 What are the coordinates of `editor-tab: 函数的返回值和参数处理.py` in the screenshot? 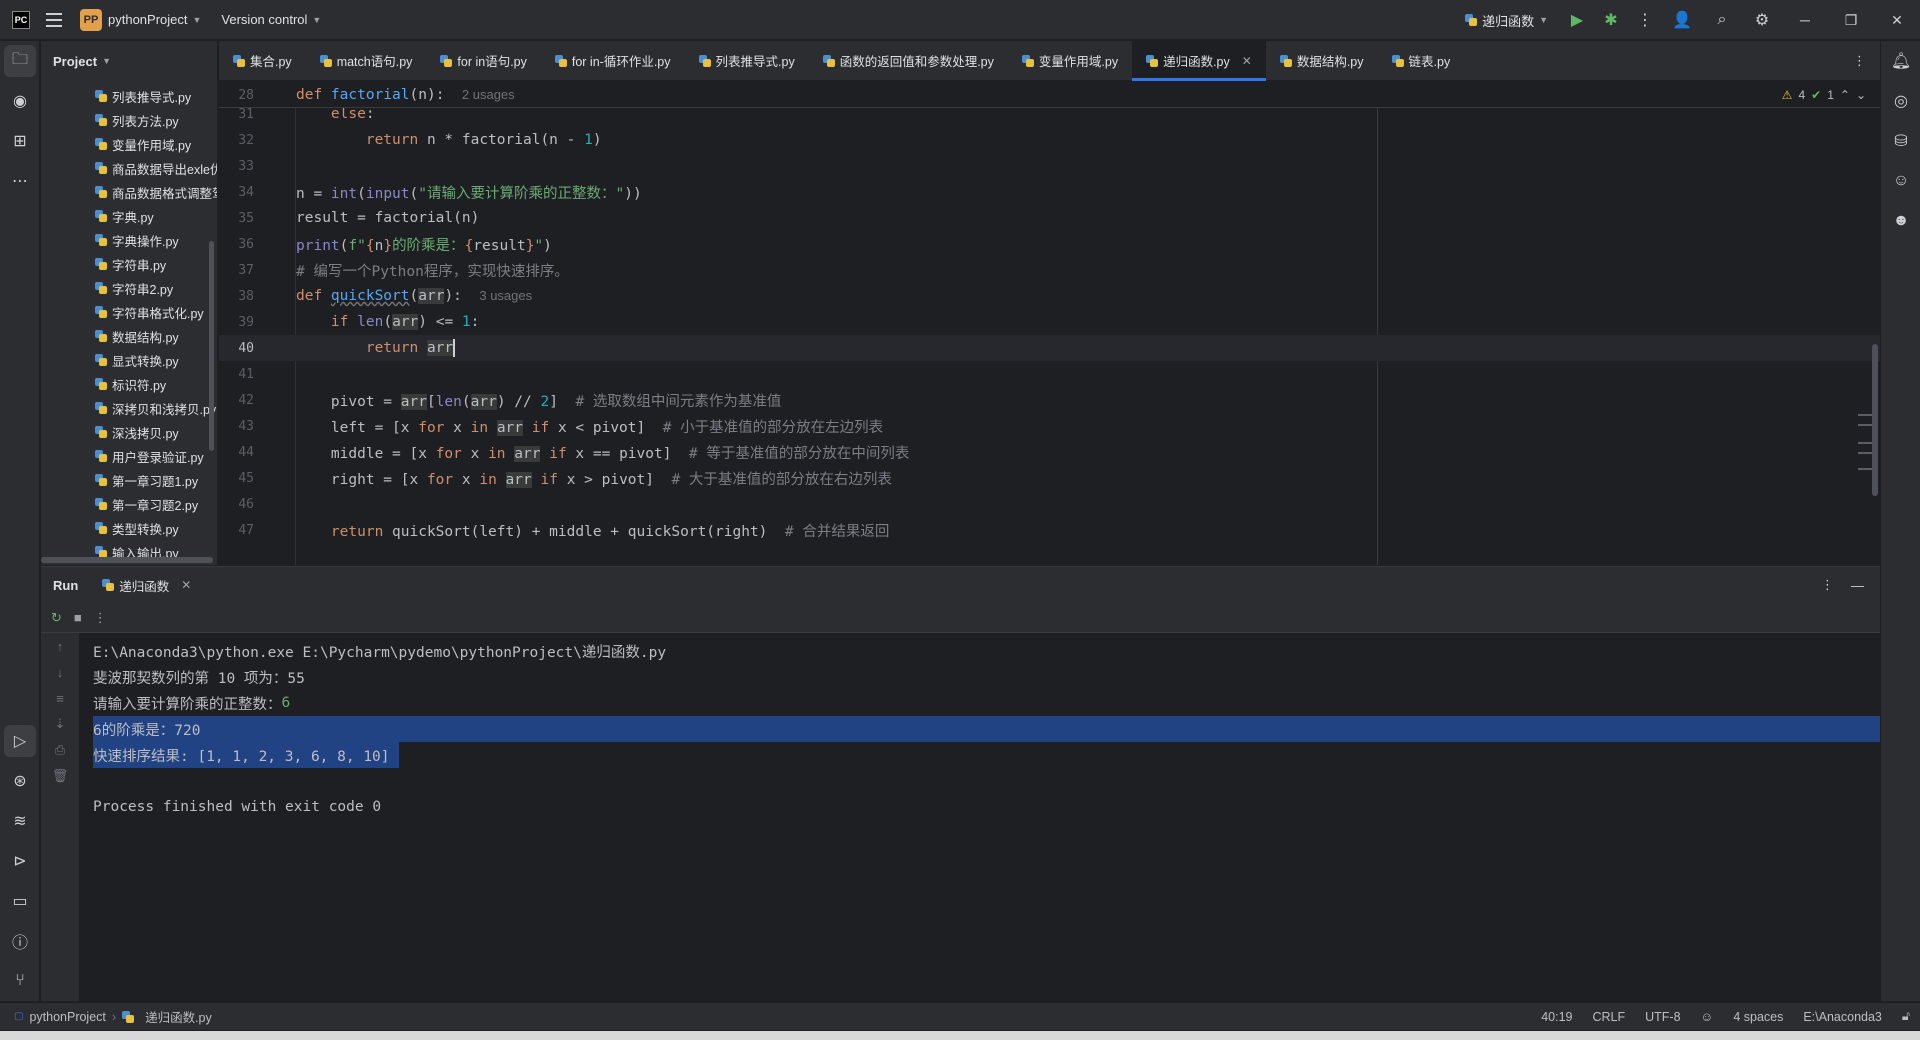 It's located at (908, 61).